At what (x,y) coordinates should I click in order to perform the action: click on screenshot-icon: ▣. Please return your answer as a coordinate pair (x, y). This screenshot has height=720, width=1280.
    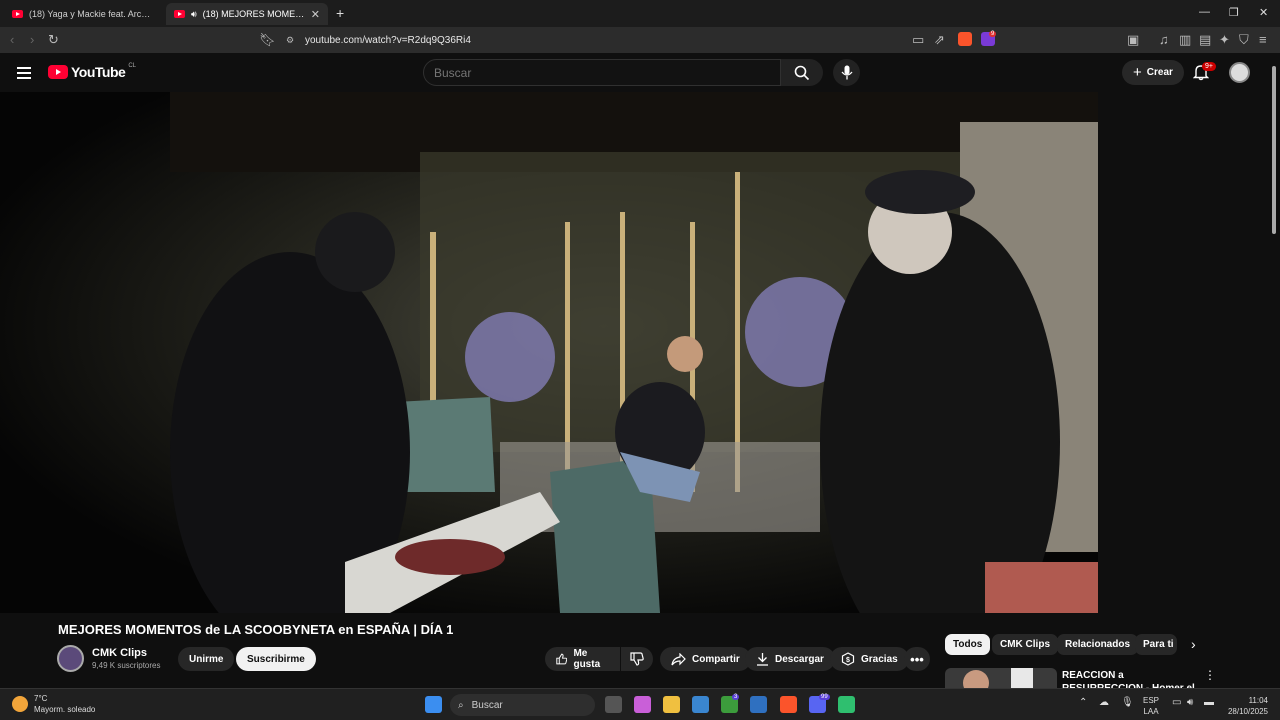
    Looking at the image, I should click on (1133, 40).